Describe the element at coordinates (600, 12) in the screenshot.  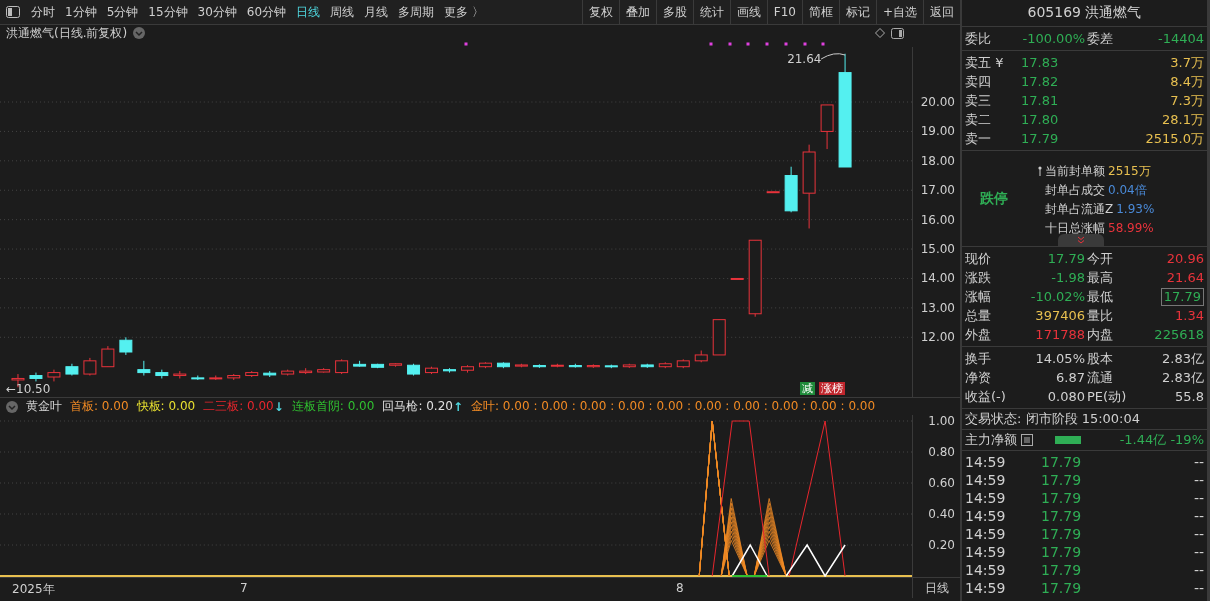
I see `toolbar-button: 复权` at that location.